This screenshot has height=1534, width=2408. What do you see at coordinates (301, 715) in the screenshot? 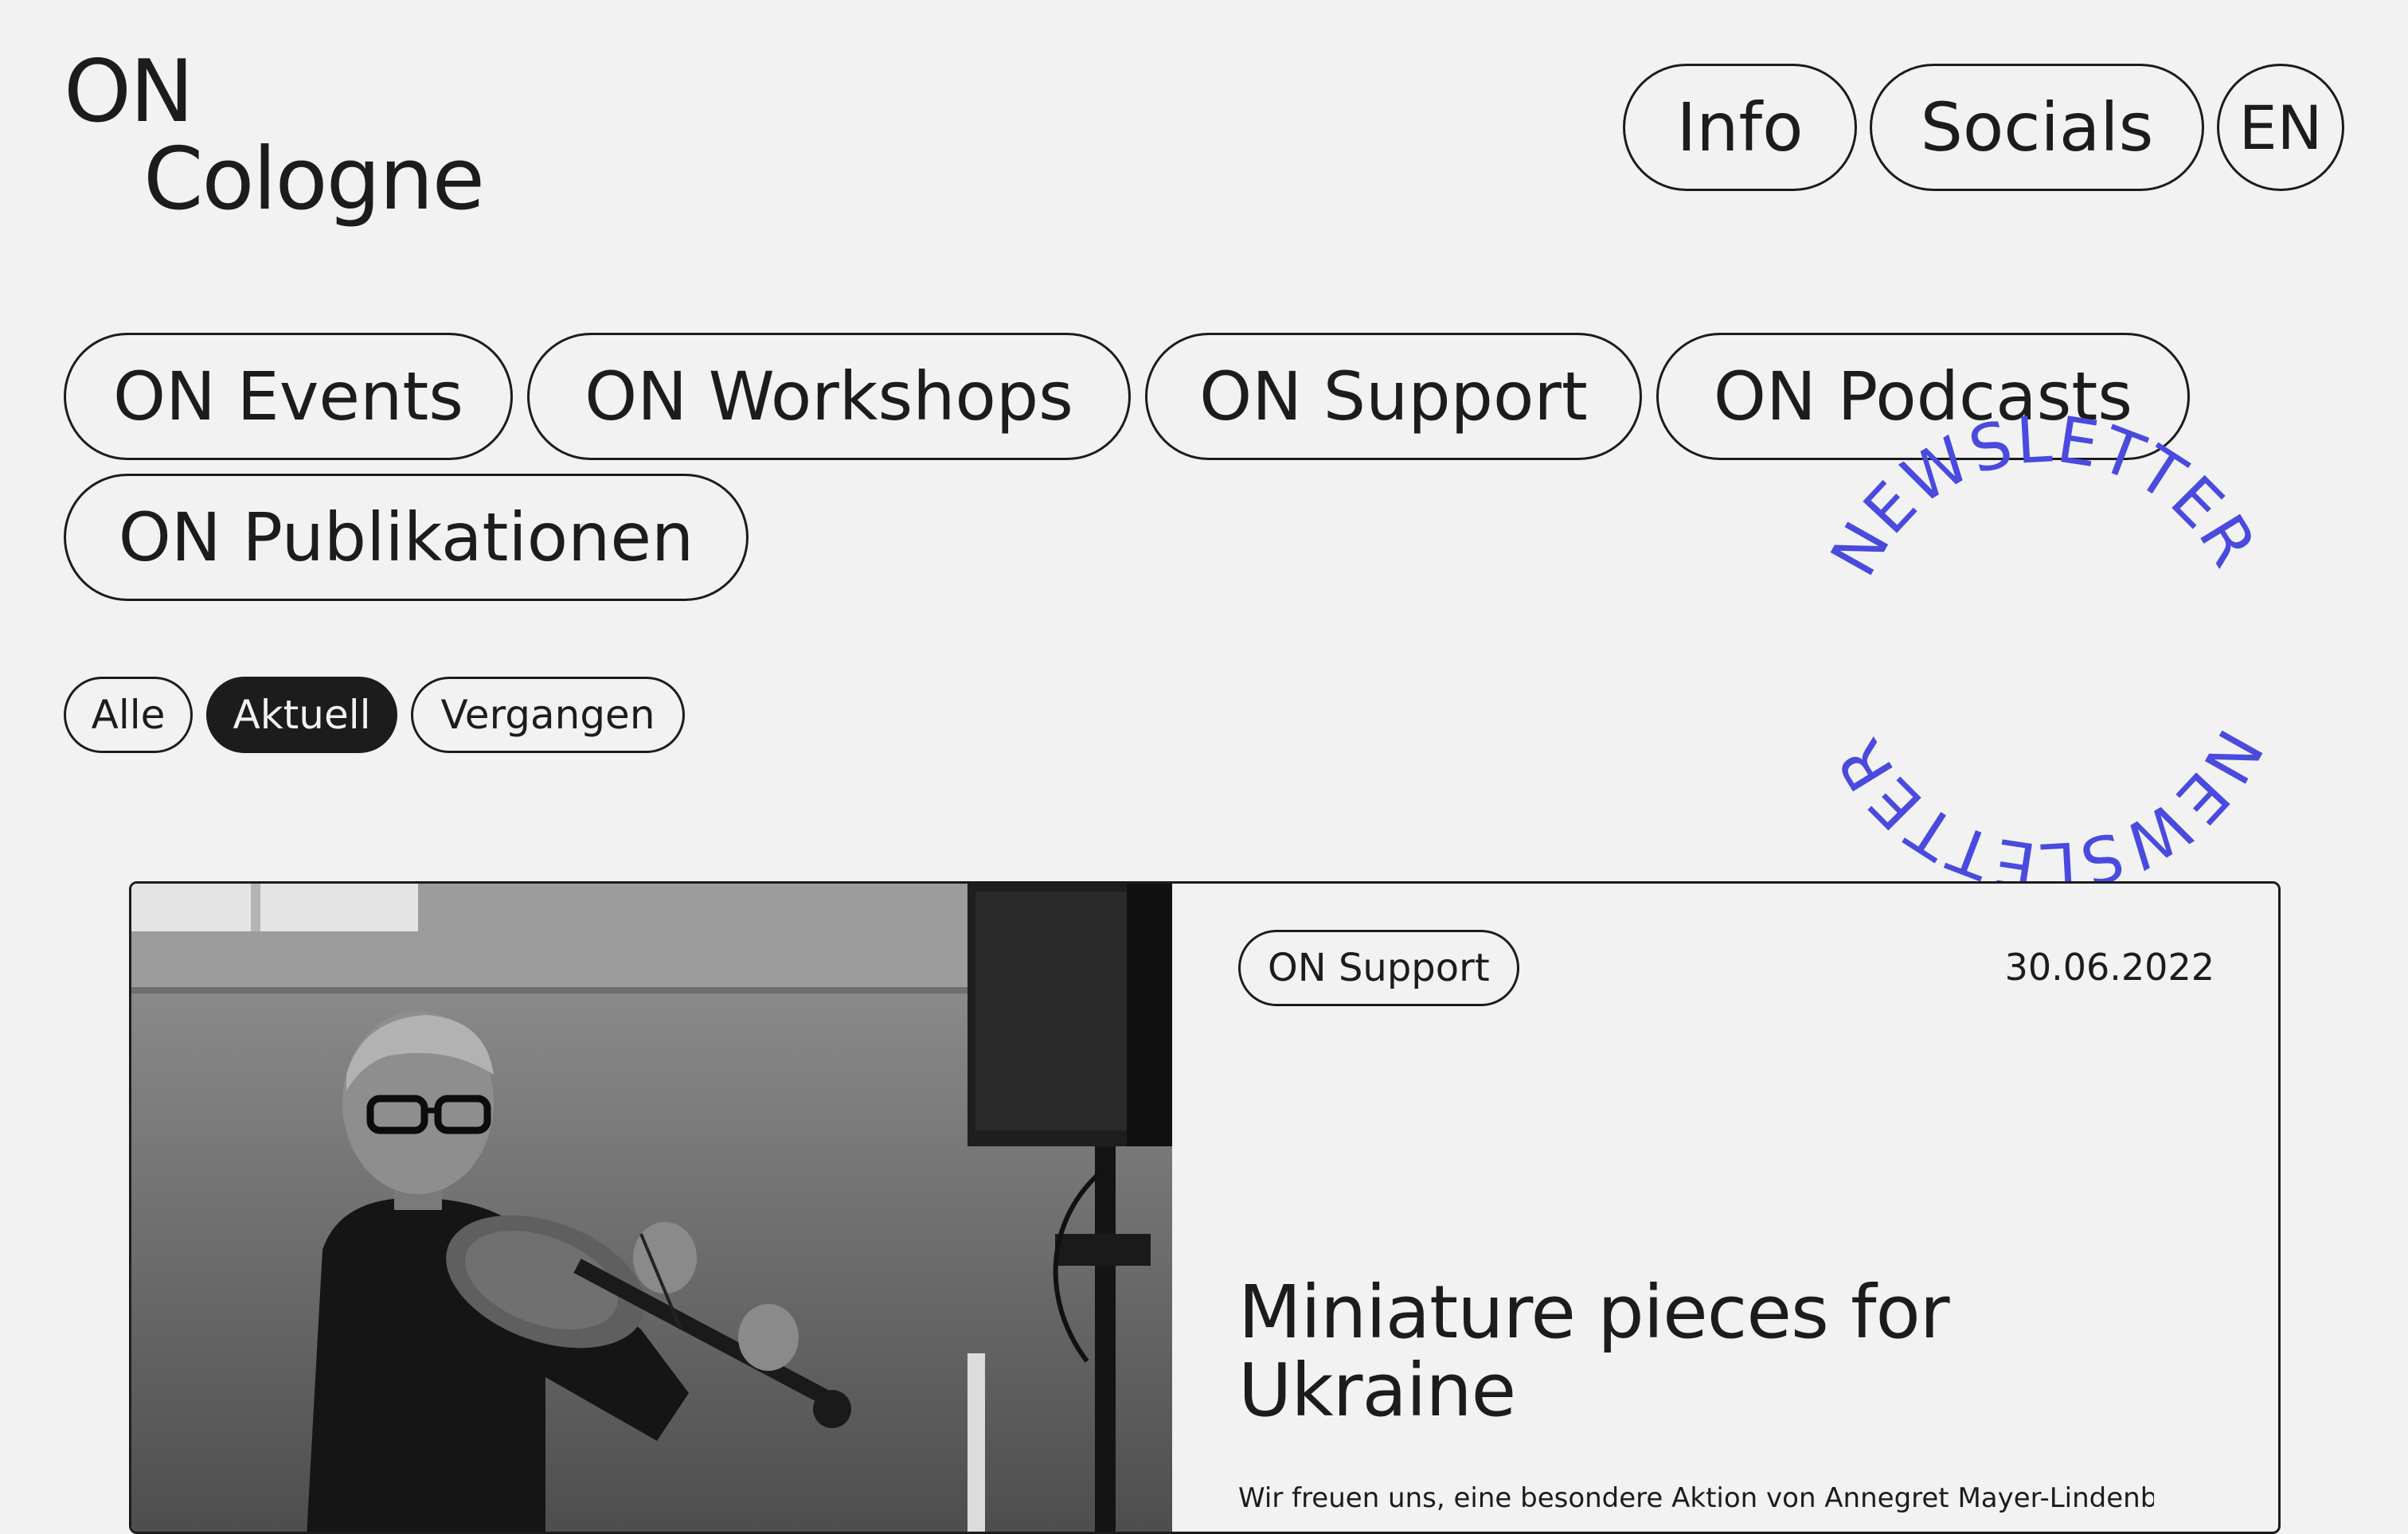
I see `filter-current: Aktuell` at bounding box center [301, 715].